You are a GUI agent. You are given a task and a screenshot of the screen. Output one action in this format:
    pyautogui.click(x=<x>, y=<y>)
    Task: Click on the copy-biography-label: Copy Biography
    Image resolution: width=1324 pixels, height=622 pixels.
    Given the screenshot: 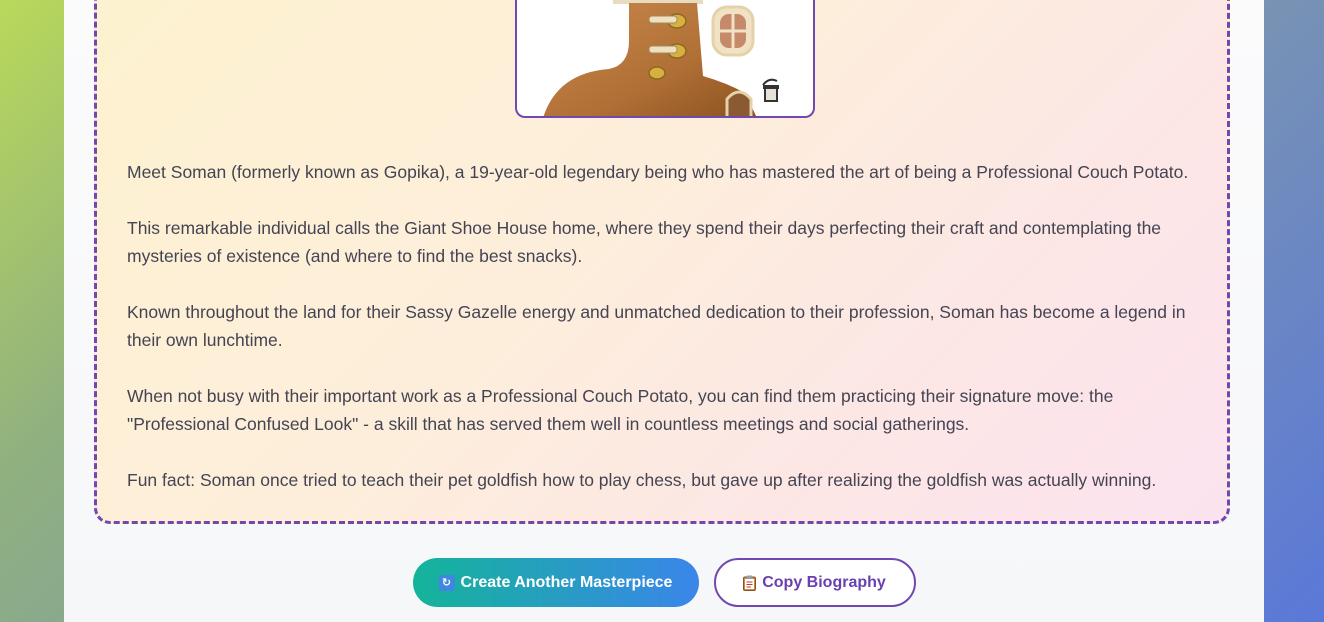 What is the action you would take?
    pyautogui.click(x=824, y=582)
    